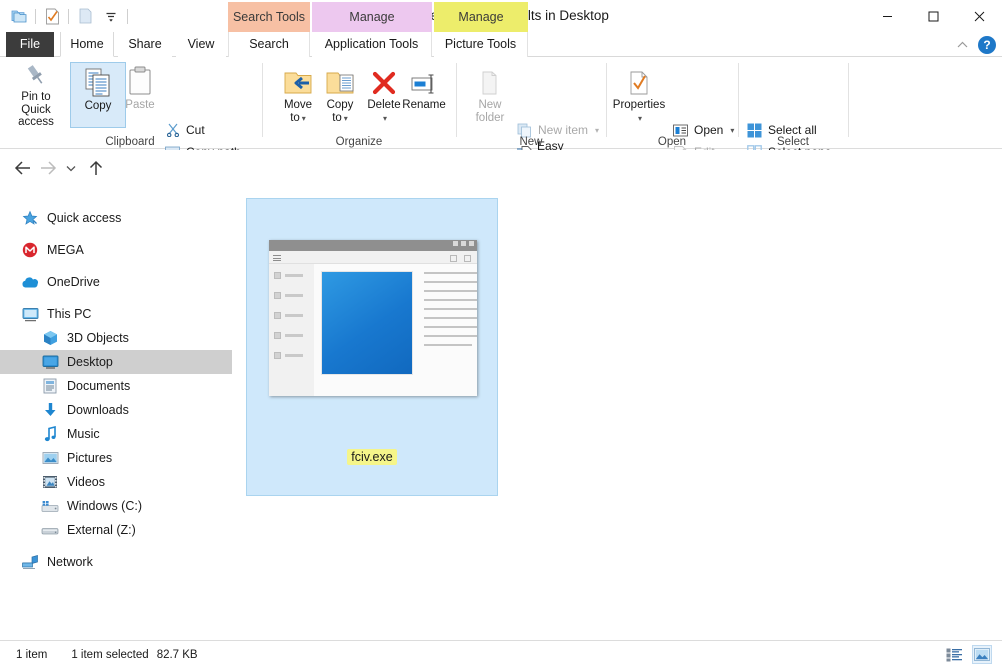 The height and width of the screenshot is (668, 1002). I want to click on sidebar-item-music: Music, so click(116, 434).